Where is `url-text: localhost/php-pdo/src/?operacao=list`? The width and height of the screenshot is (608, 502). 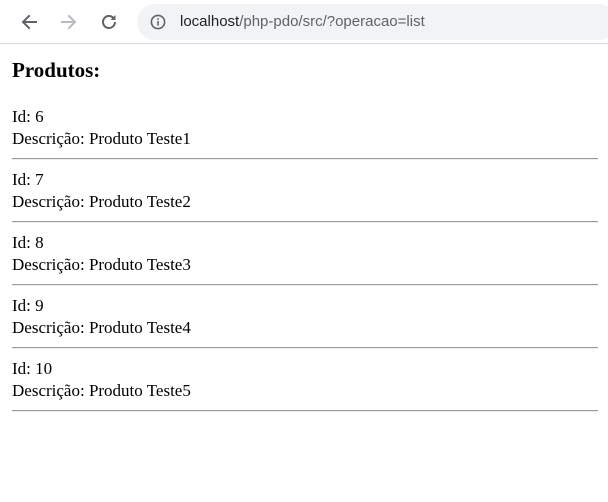
url-text: localhost/php-pdo/src/?operacao=list is located at coordinates (302, 22).